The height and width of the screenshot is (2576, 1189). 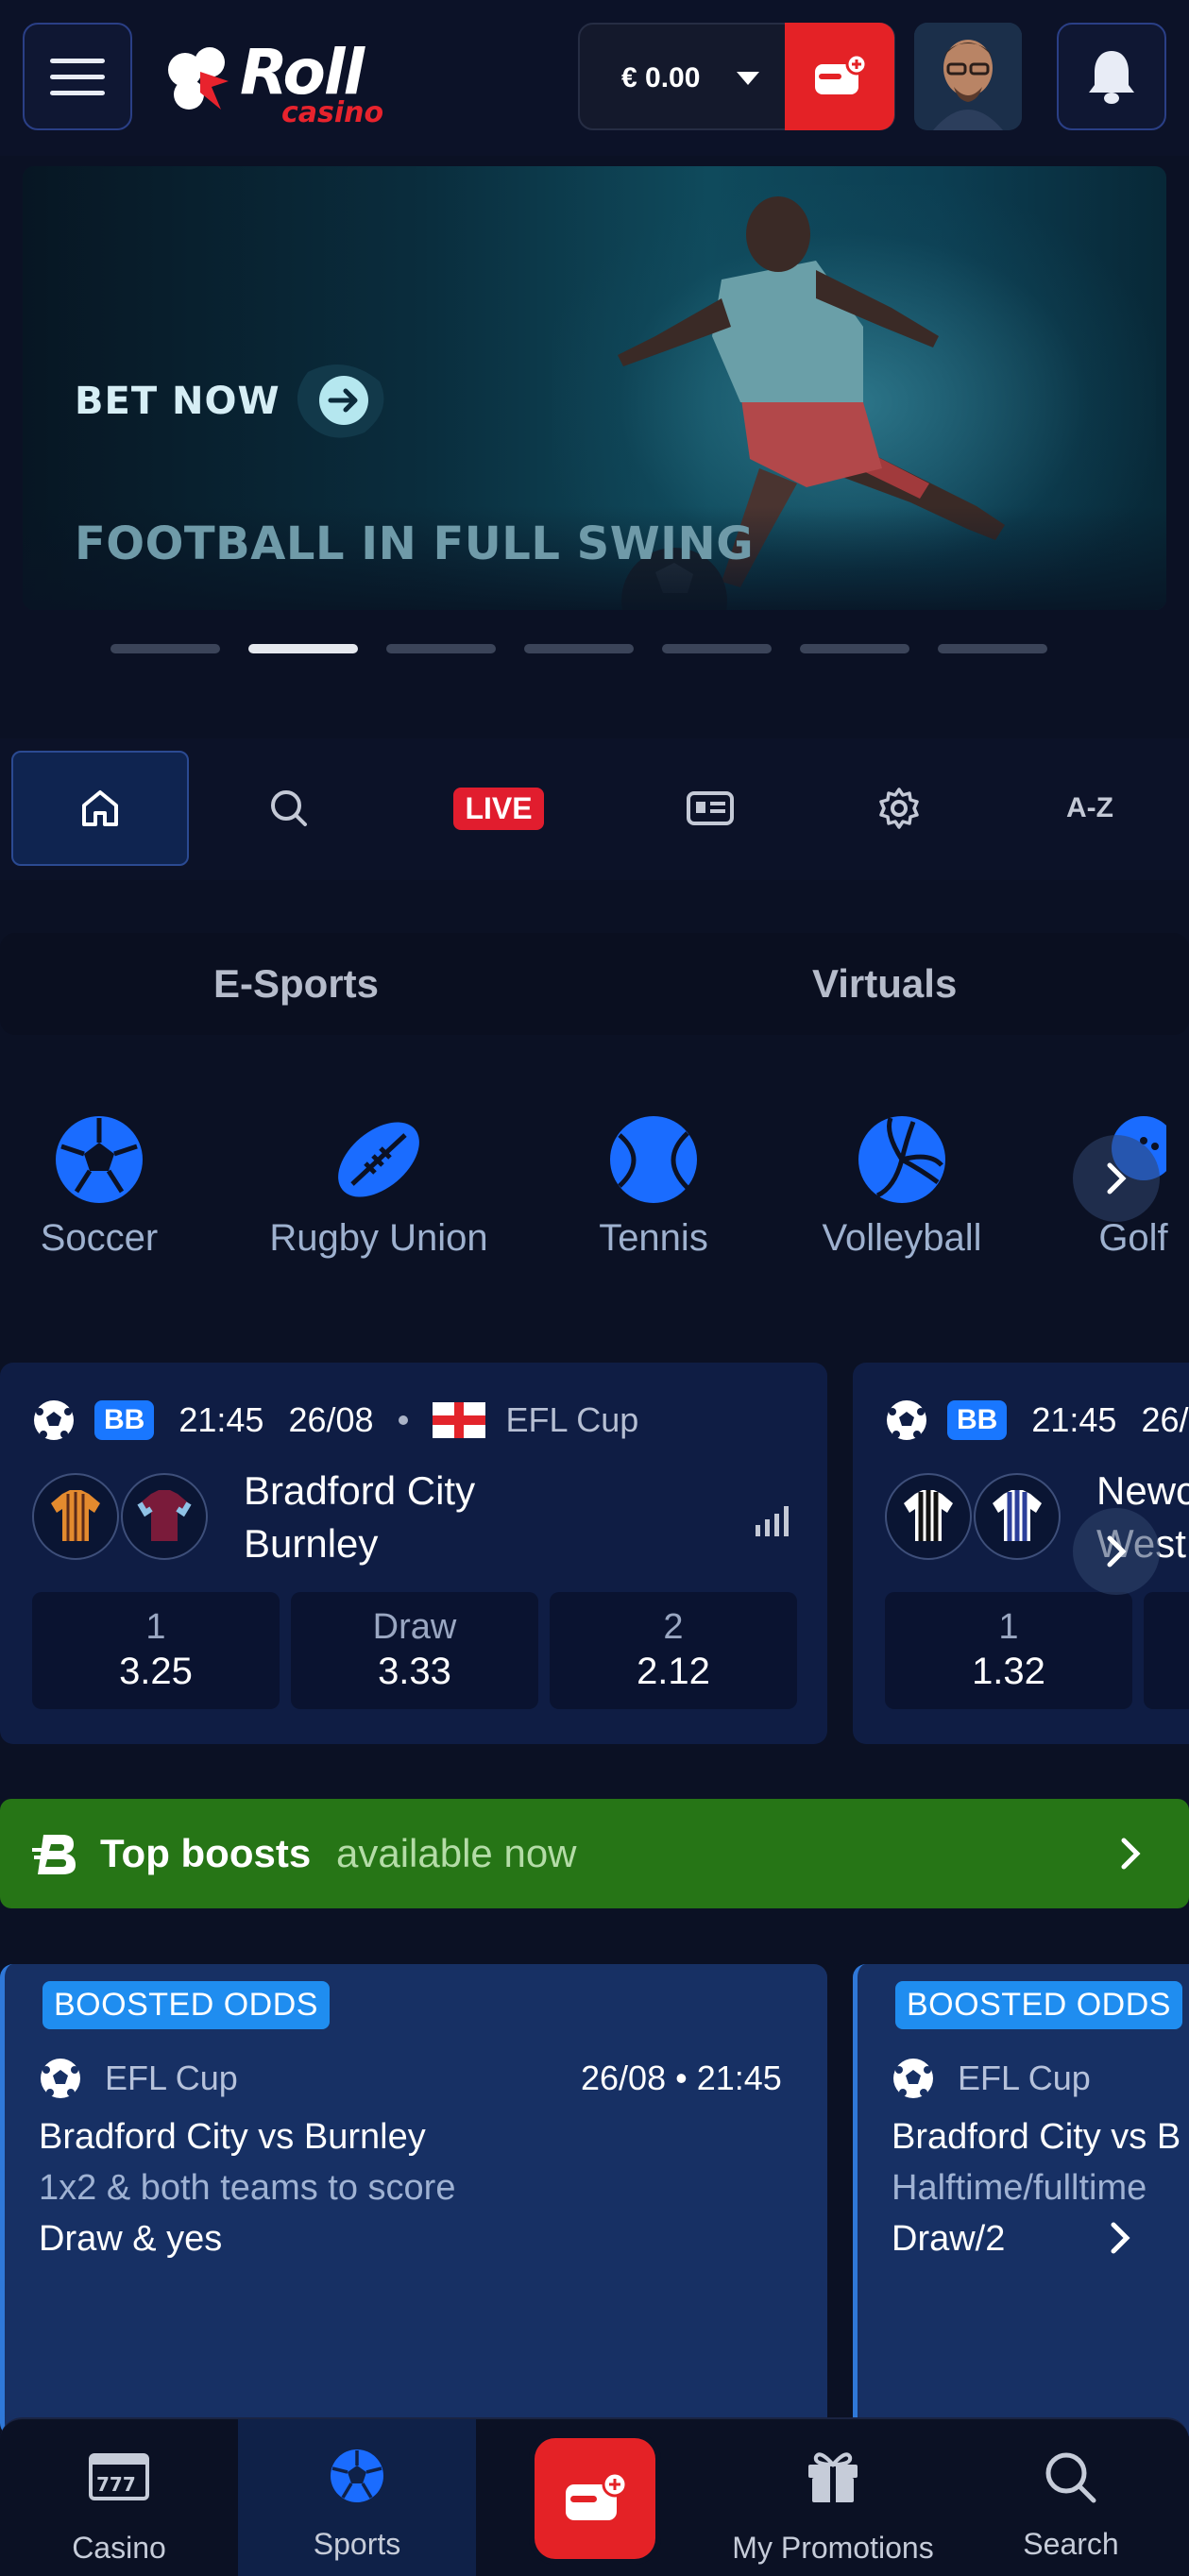 I want to click on slot-machine-icon: 777, so click(x=119, y=2476).